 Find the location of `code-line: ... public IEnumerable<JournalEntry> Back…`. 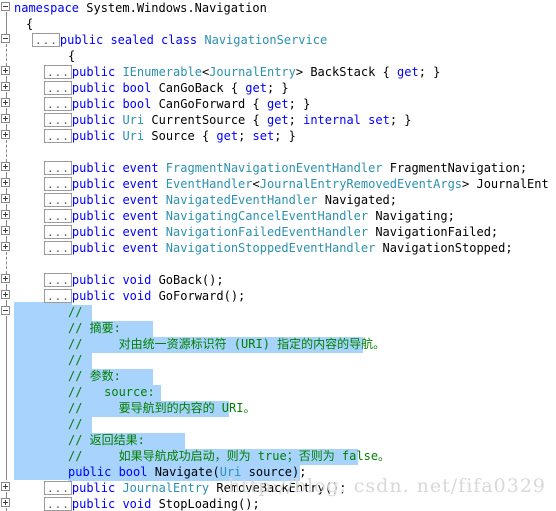

code-line: ... public IEnumerable<JournalEntry> Back… is located at coordinates (242, 72).